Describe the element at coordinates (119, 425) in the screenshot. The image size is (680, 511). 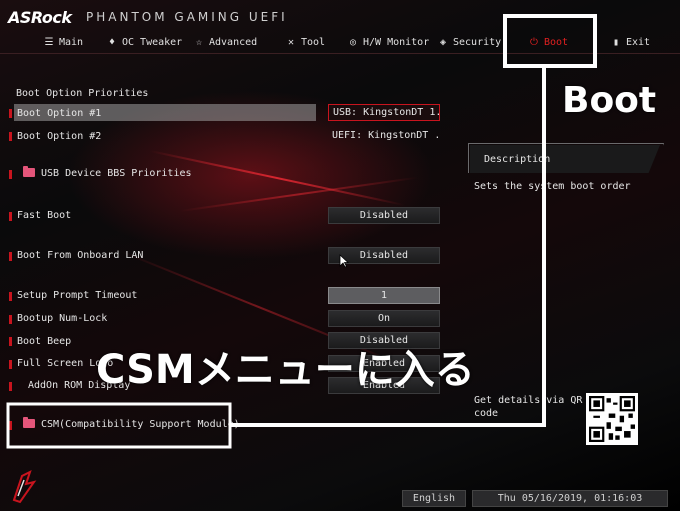
I see `csm-highlight-box` at that location.